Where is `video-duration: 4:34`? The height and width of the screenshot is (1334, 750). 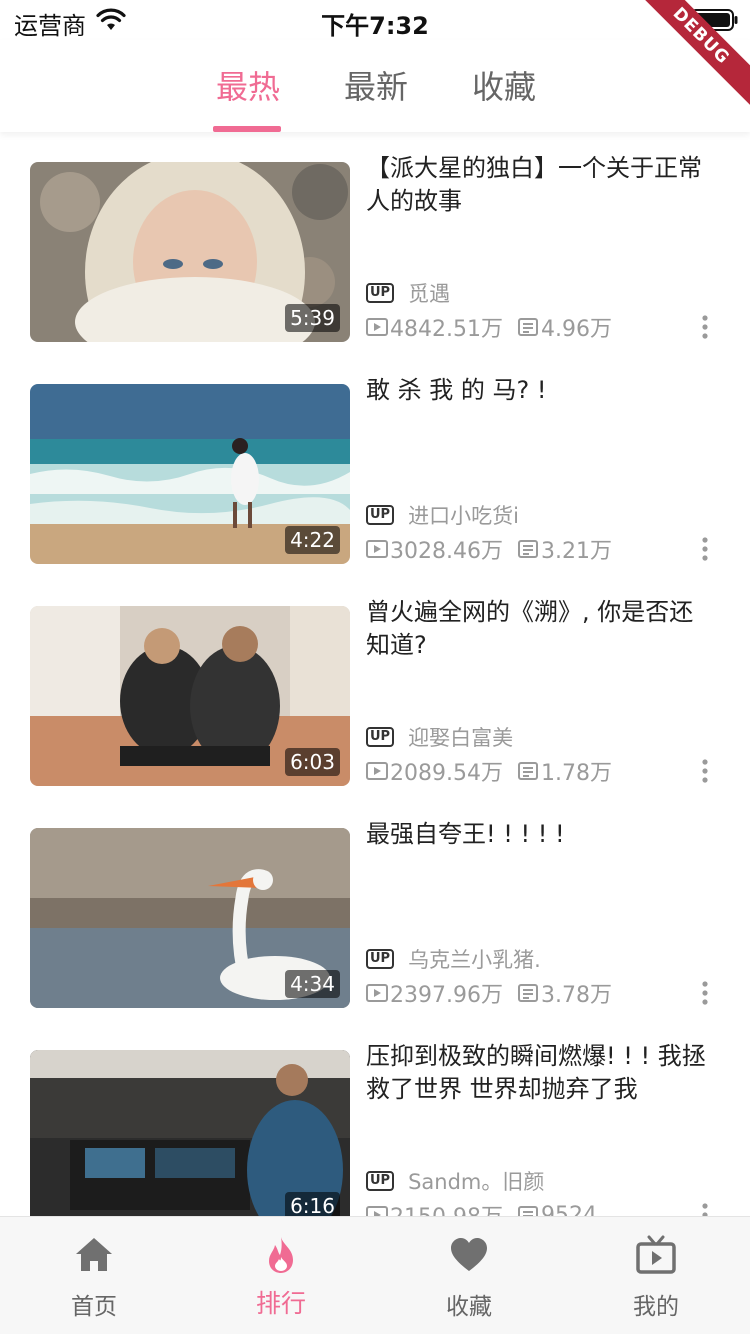 video-duration: 4:34 is located at coordinates (312, 984).